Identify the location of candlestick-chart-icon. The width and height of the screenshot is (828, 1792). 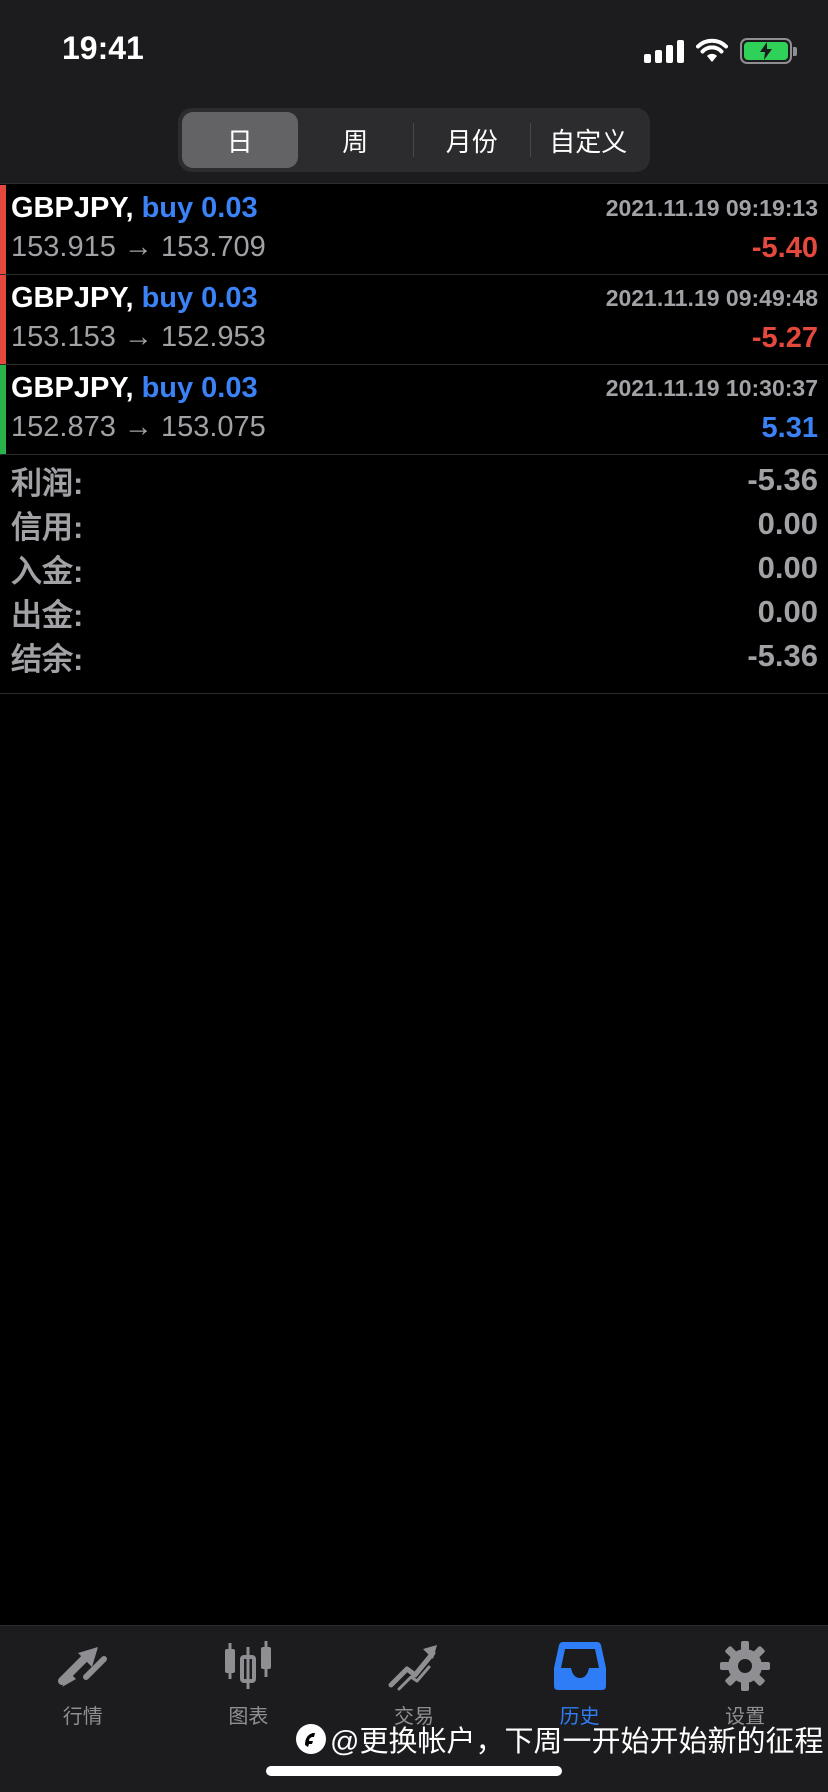
(248, 1666).